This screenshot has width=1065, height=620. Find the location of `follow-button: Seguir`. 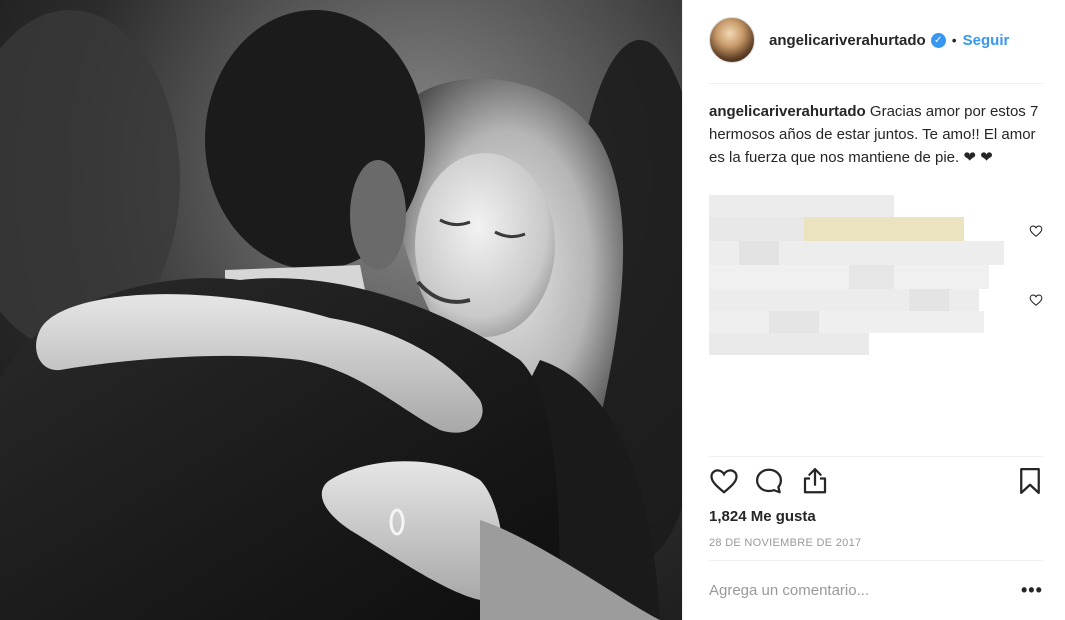

follow-button: Seguir is located at coordinates (986, 40).